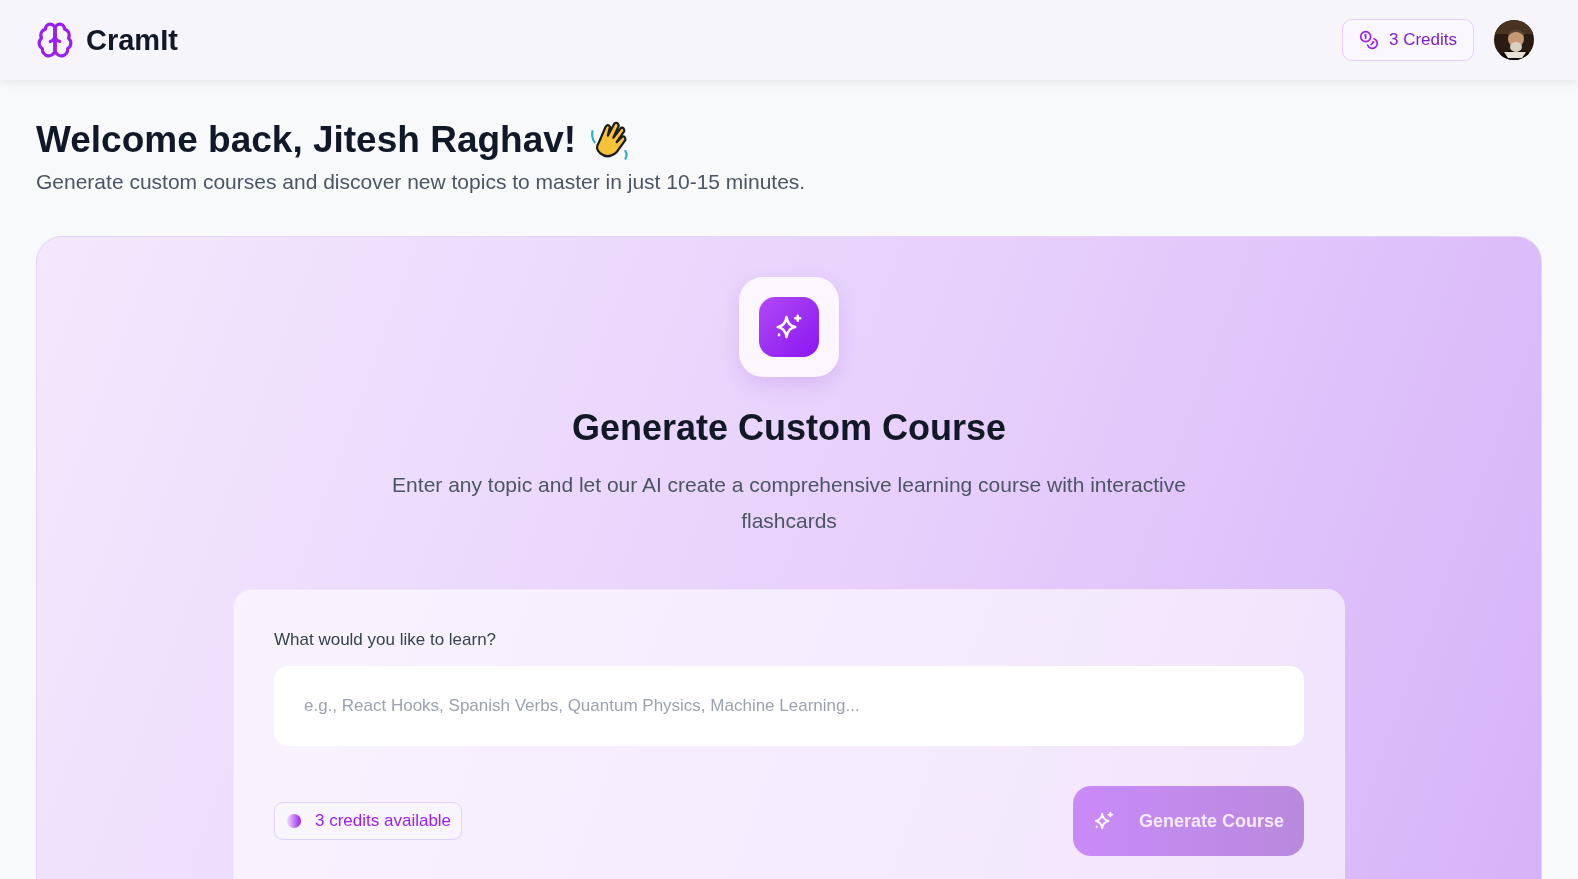 The height and width of the screenshot is (879, 1578). What do you see at coordinates (294, 821) in the screenshot?
I see `dot-icon` at bounding box center [294, 821].